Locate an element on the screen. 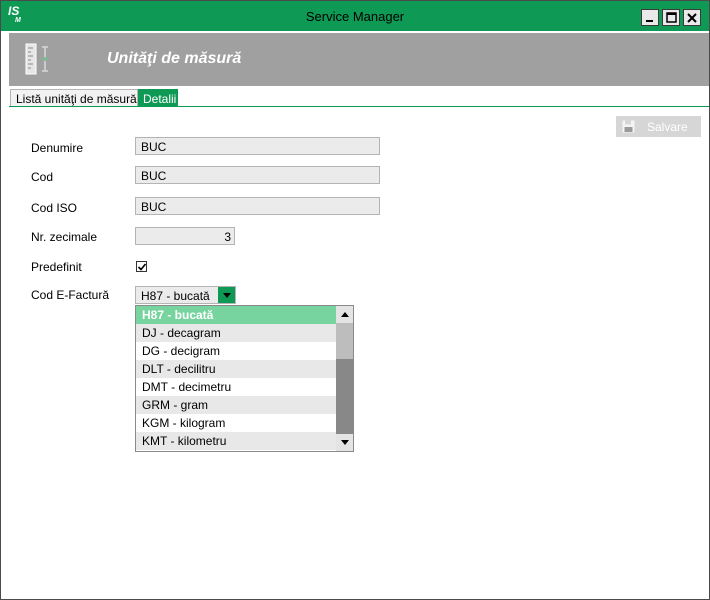 The height and width of the screenshot is (600, 710). save-button: Salvare is located at coordinates (658, 126).